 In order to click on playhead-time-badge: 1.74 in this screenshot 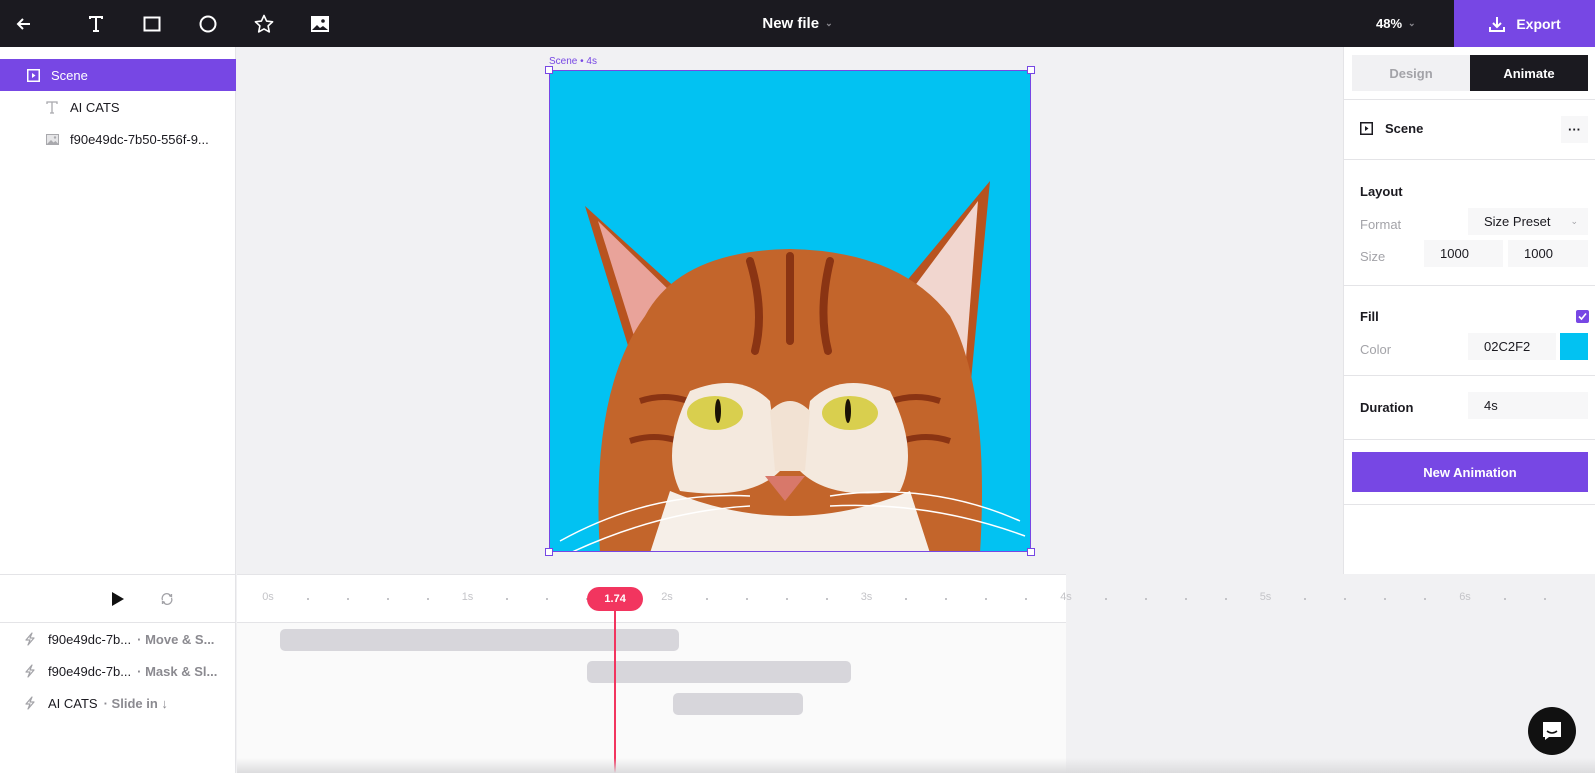, I will do `click(615, 599)`.